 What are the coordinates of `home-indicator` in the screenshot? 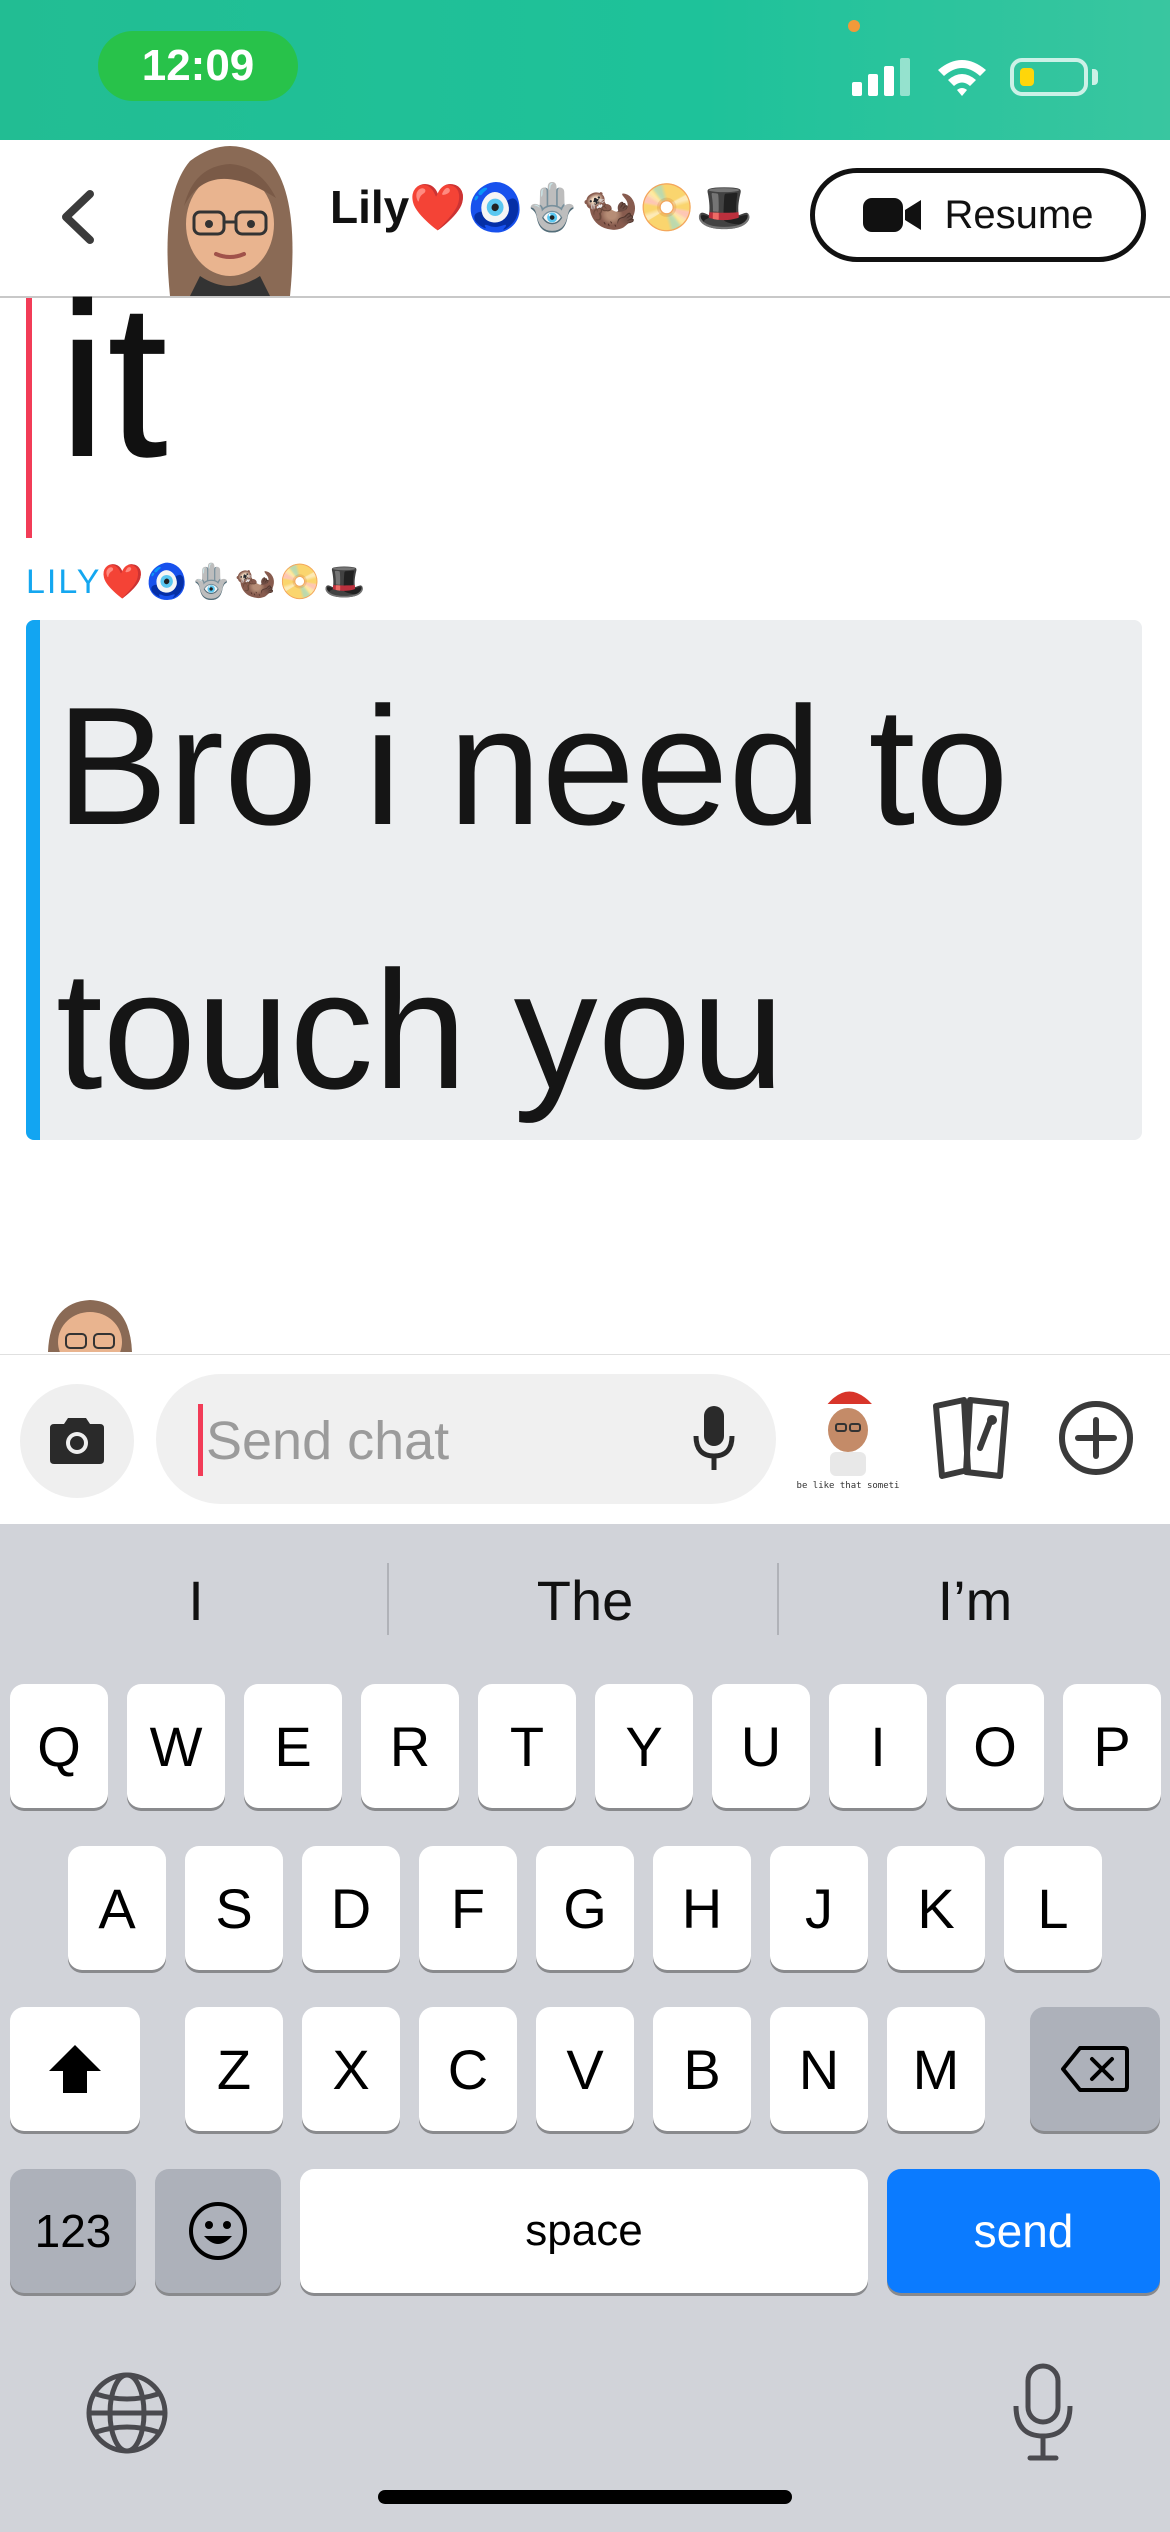 It's located at (585, 2497).